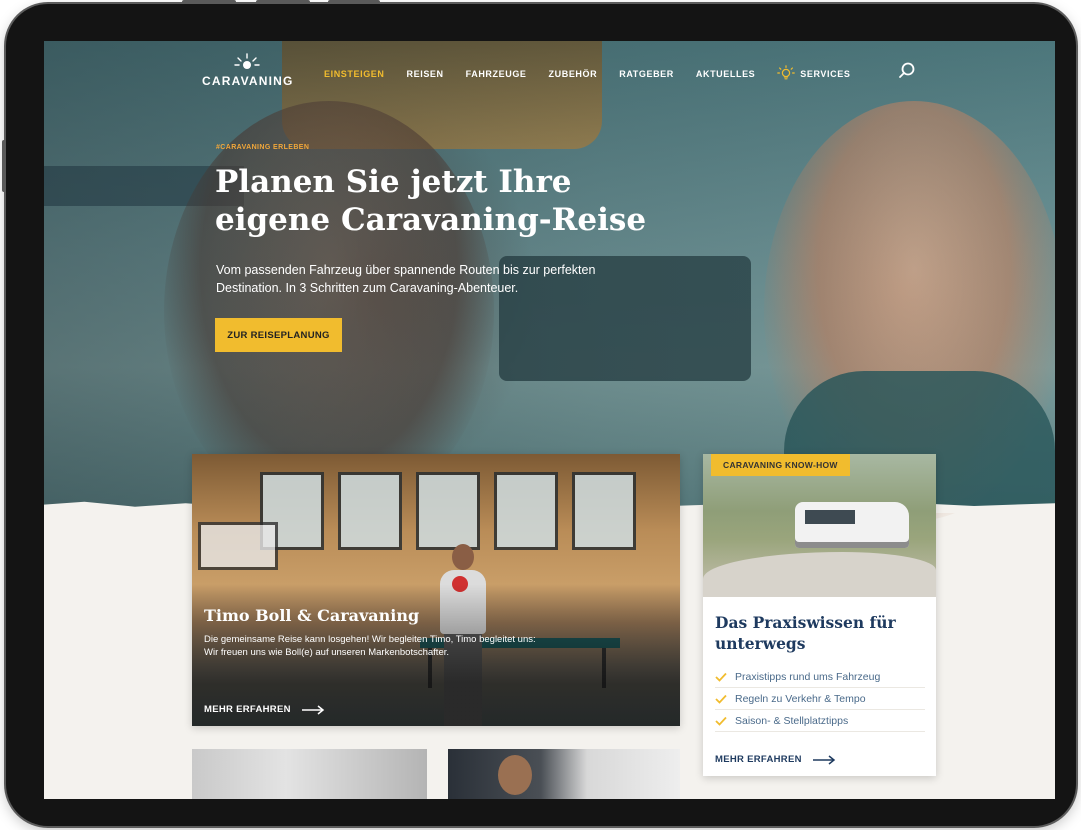  What do you see at coordinates (247, 73) in the screenshot?
I see `logo: CARAVANING` at bounding box center [247, 73].